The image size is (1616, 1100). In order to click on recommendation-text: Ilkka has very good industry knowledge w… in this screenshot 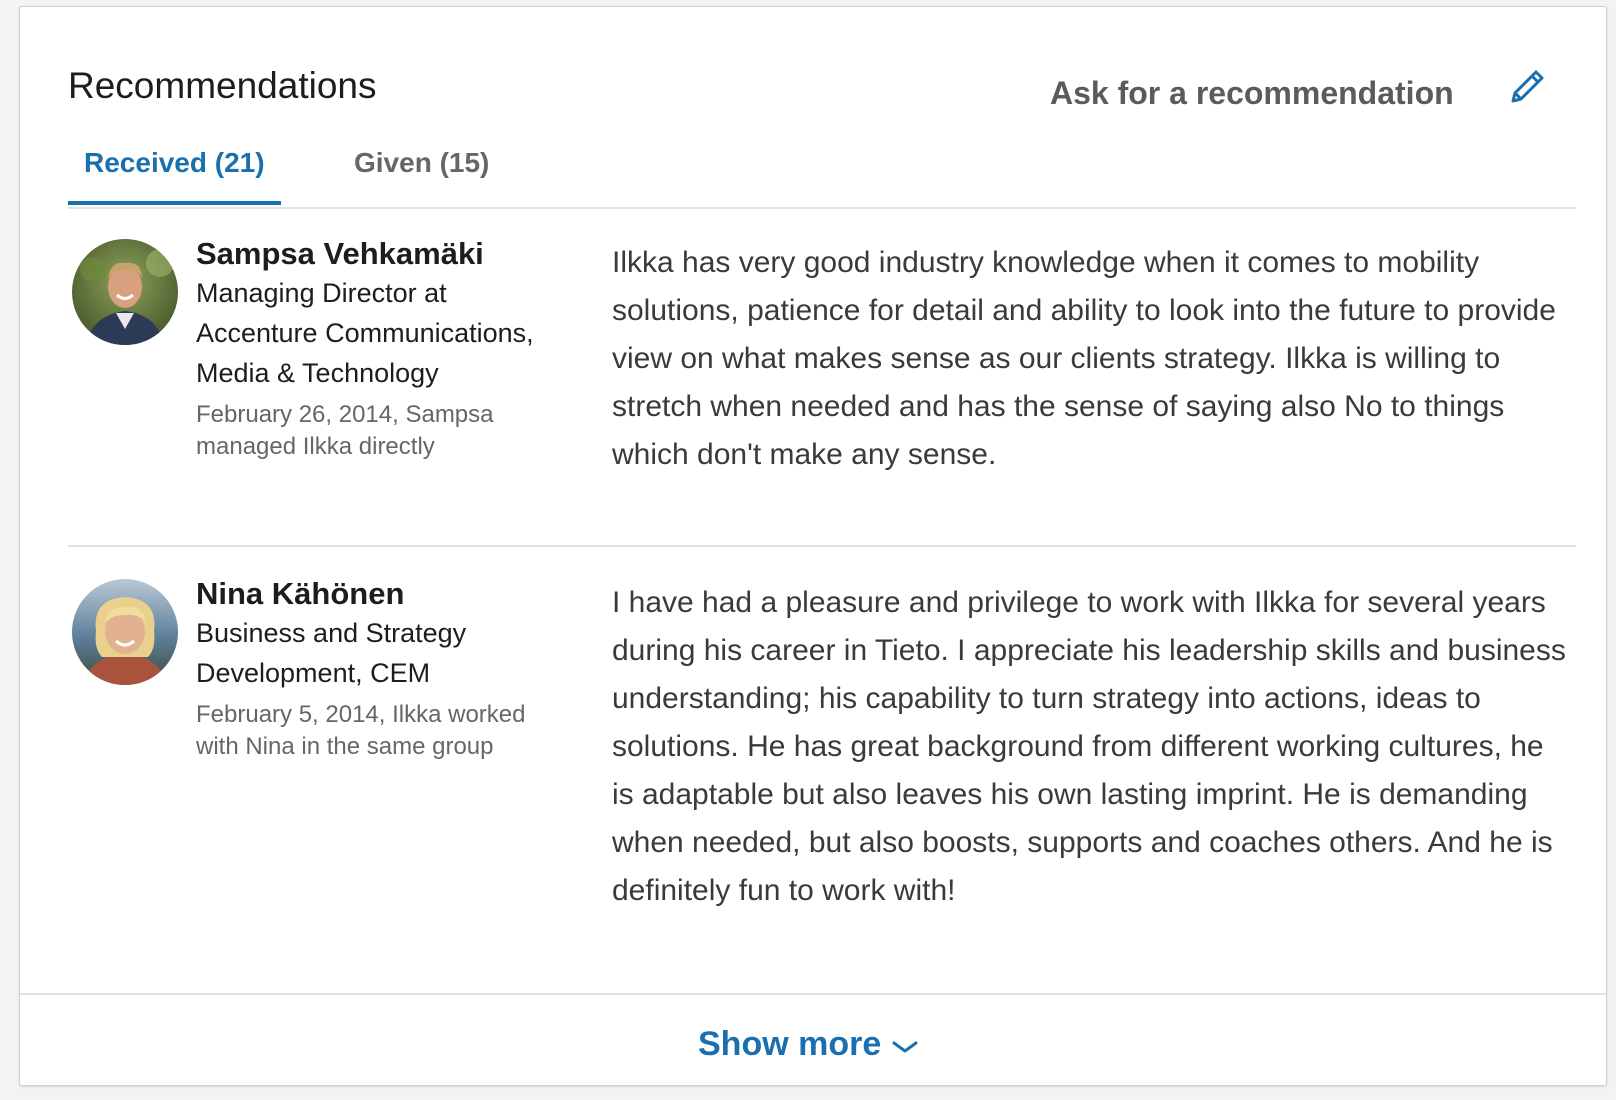, I will do `click(1084, 358)`.